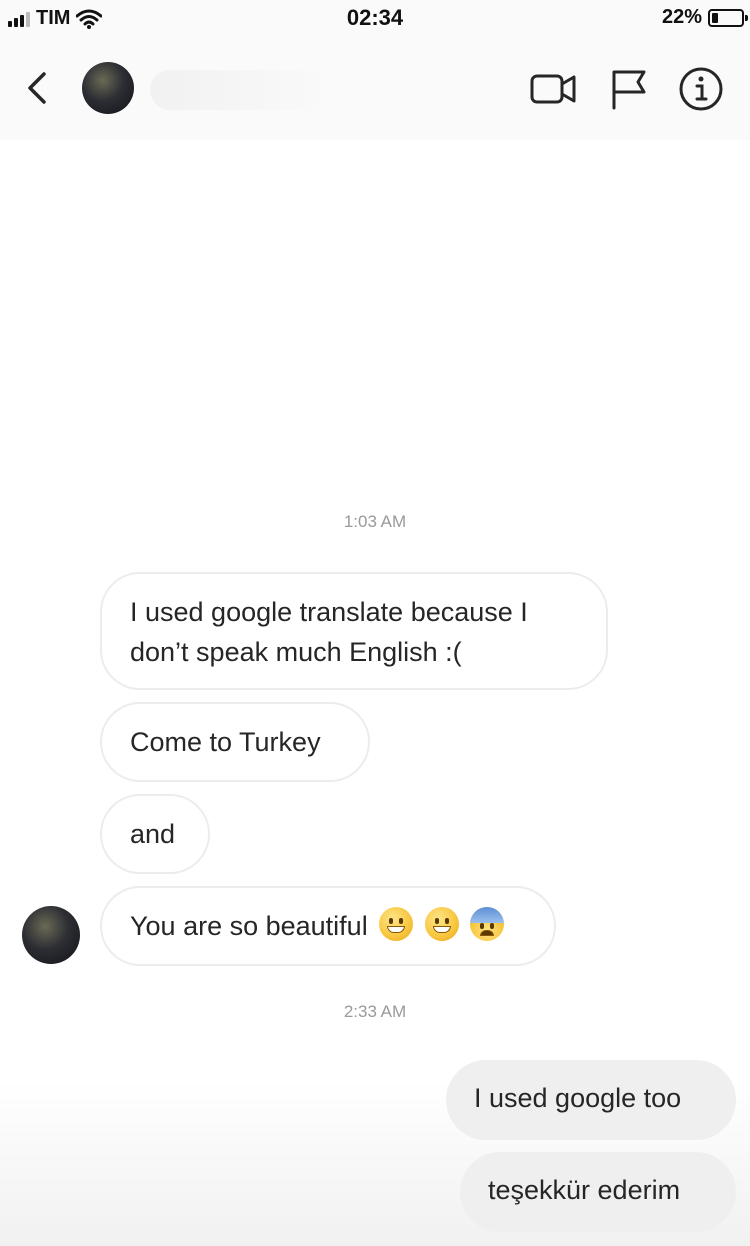 The image size is (750, 1246). I want to click on contact-avatar, so click(108, 88).